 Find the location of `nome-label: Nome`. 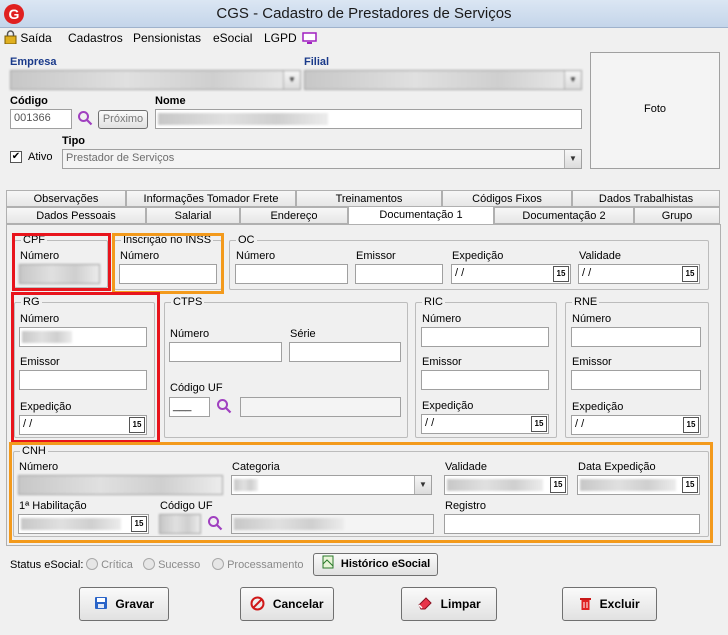

nome-label: Nome is located at coordinates (170, 101).